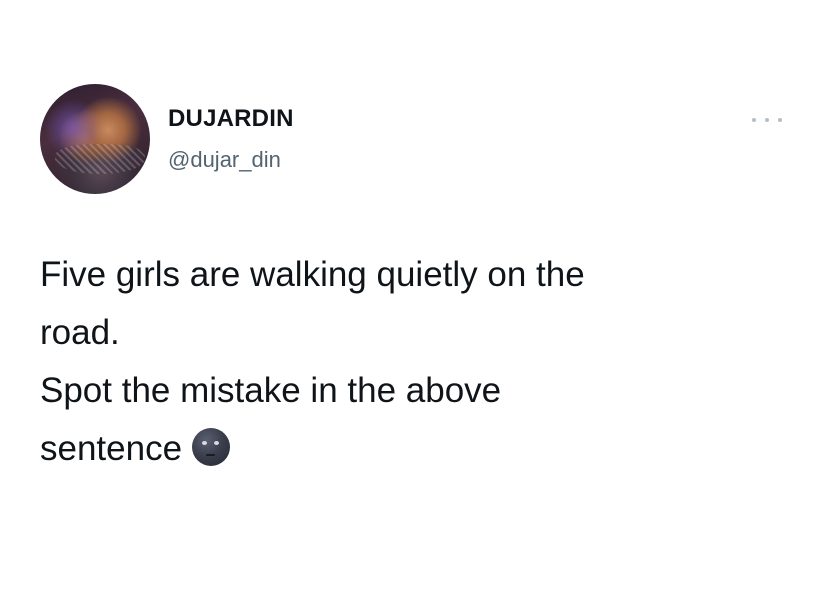 The height and width of the screenshot is (591, 828). What do you see at coordinates (224, 160) in the screenshot?
I see `author-handle: @dujar_din` at bounding box center [224, 160].